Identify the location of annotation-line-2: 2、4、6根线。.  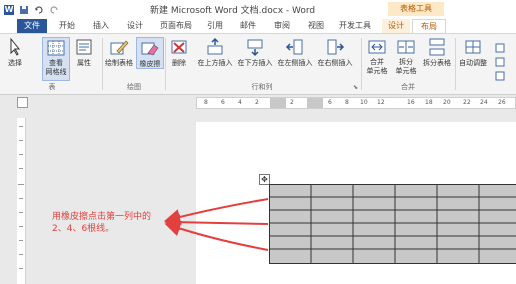
(83, 229).